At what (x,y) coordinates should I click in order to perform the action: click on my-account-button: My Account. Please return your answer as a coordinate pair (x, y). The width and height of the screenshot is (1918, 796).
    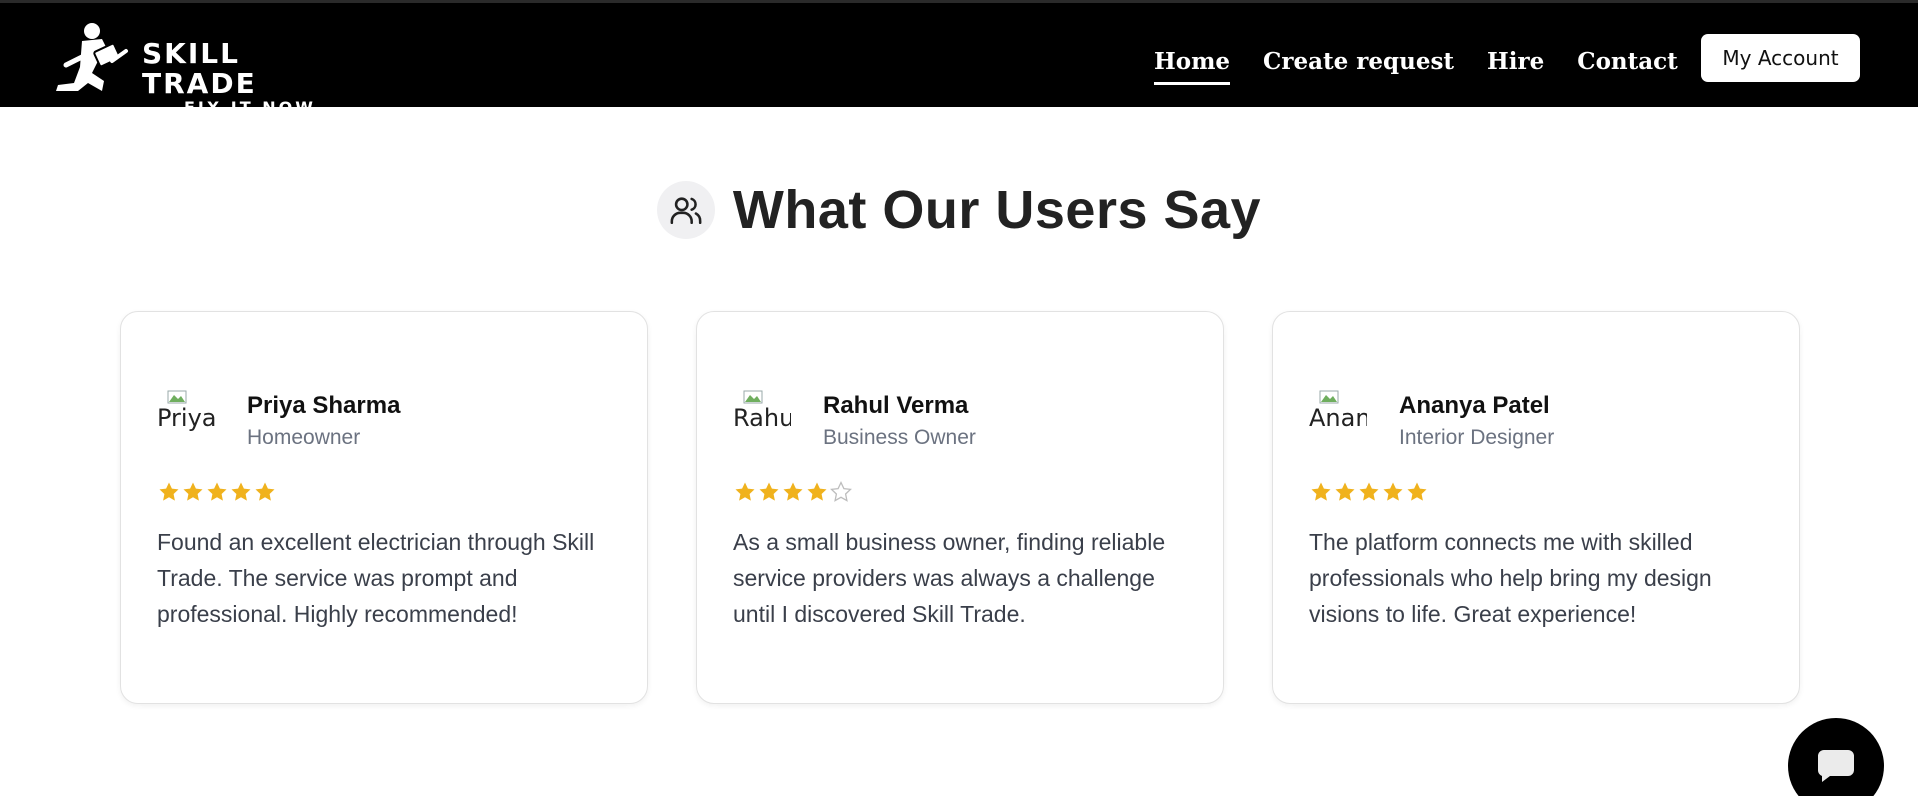
    Looking at the image, I should click on (1780, 58).